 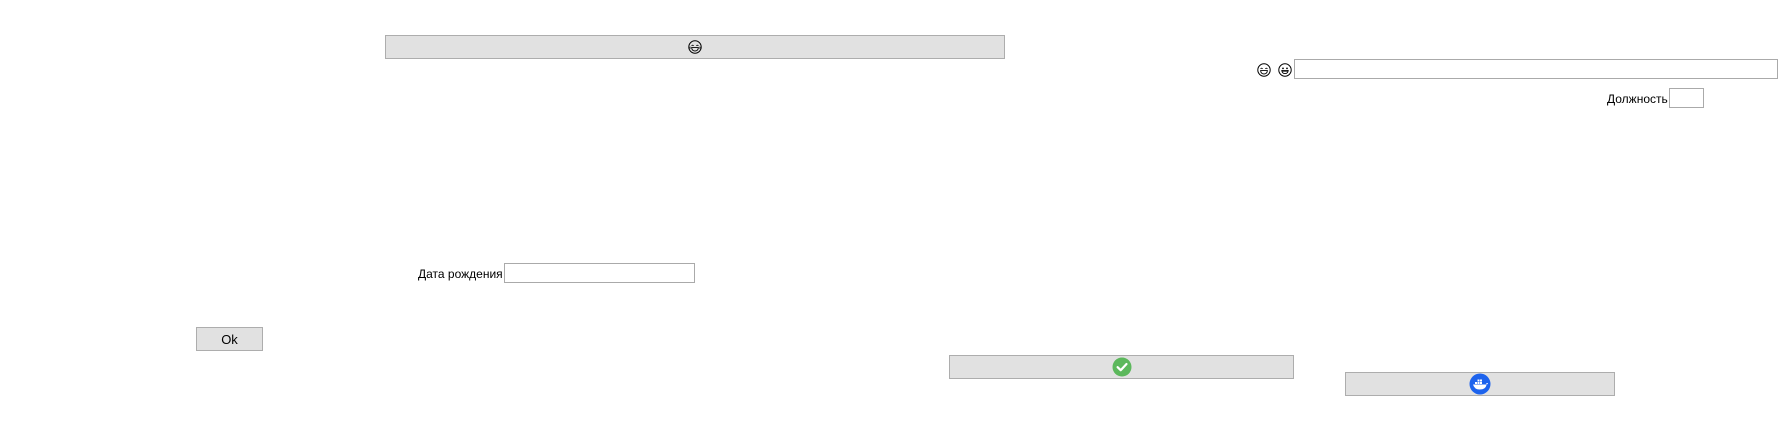 I want to click on check-circle-icon, so click(x=1122, y=367).